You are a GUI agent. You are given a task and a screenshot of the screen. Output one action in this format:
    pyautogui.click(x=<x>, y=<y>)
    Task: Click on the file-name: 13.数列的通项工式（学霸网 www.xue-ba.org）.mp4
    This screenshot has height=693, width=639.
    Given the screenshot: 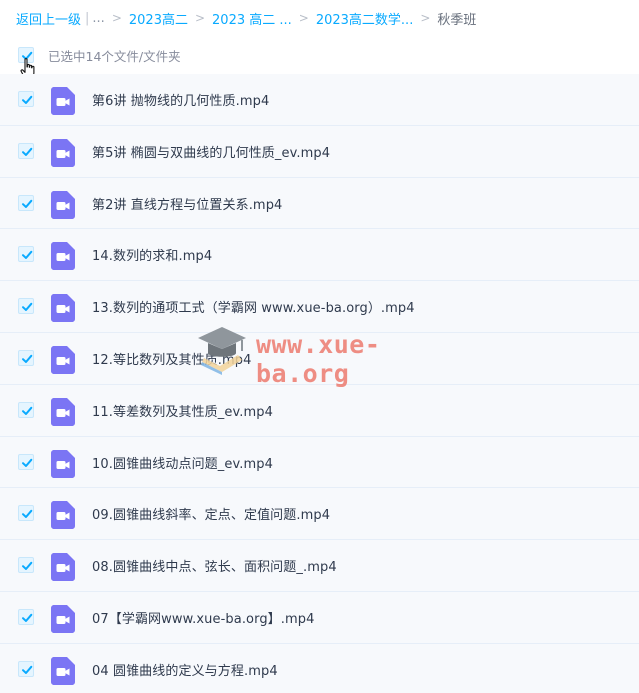 What is the action you would take?
    pyautogui.click(x=253, y=306)
    